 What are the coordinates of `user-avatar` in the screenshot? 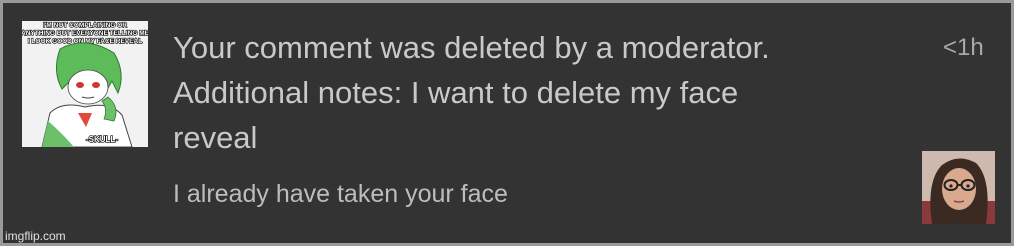 It's located at (958, 187).